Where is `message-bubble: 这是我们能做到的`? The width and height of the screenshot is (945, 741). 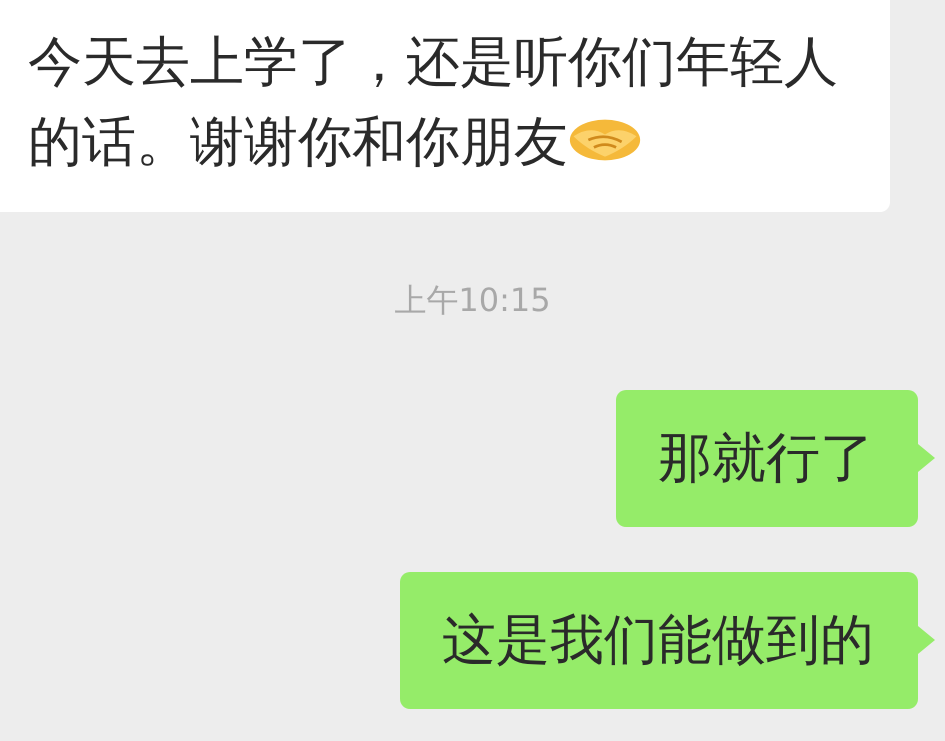
message-bubble: 这是我们能做到的 is located at coordinates (659, 640).